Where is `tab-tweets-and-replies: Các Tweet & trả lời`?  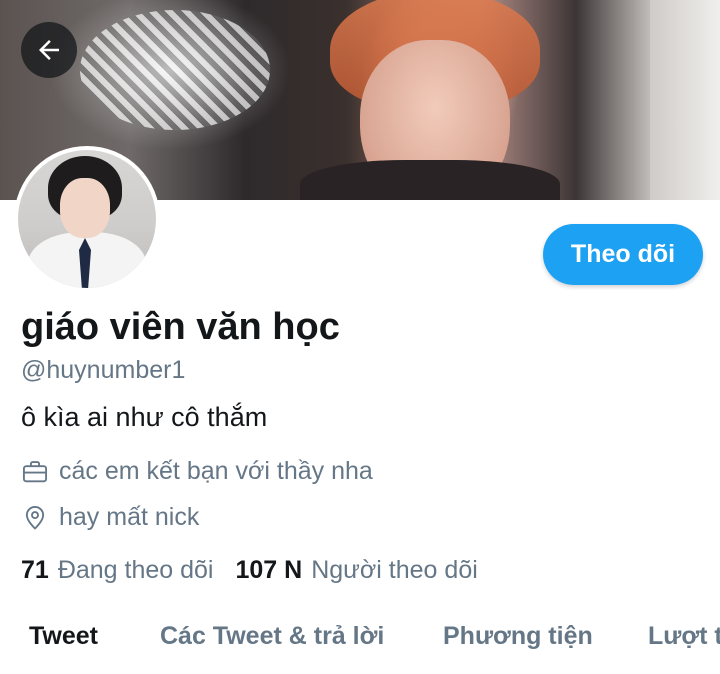 tab-tweets-and-replies: Các Tweet & trả lời is located at coordinates (272, 628).